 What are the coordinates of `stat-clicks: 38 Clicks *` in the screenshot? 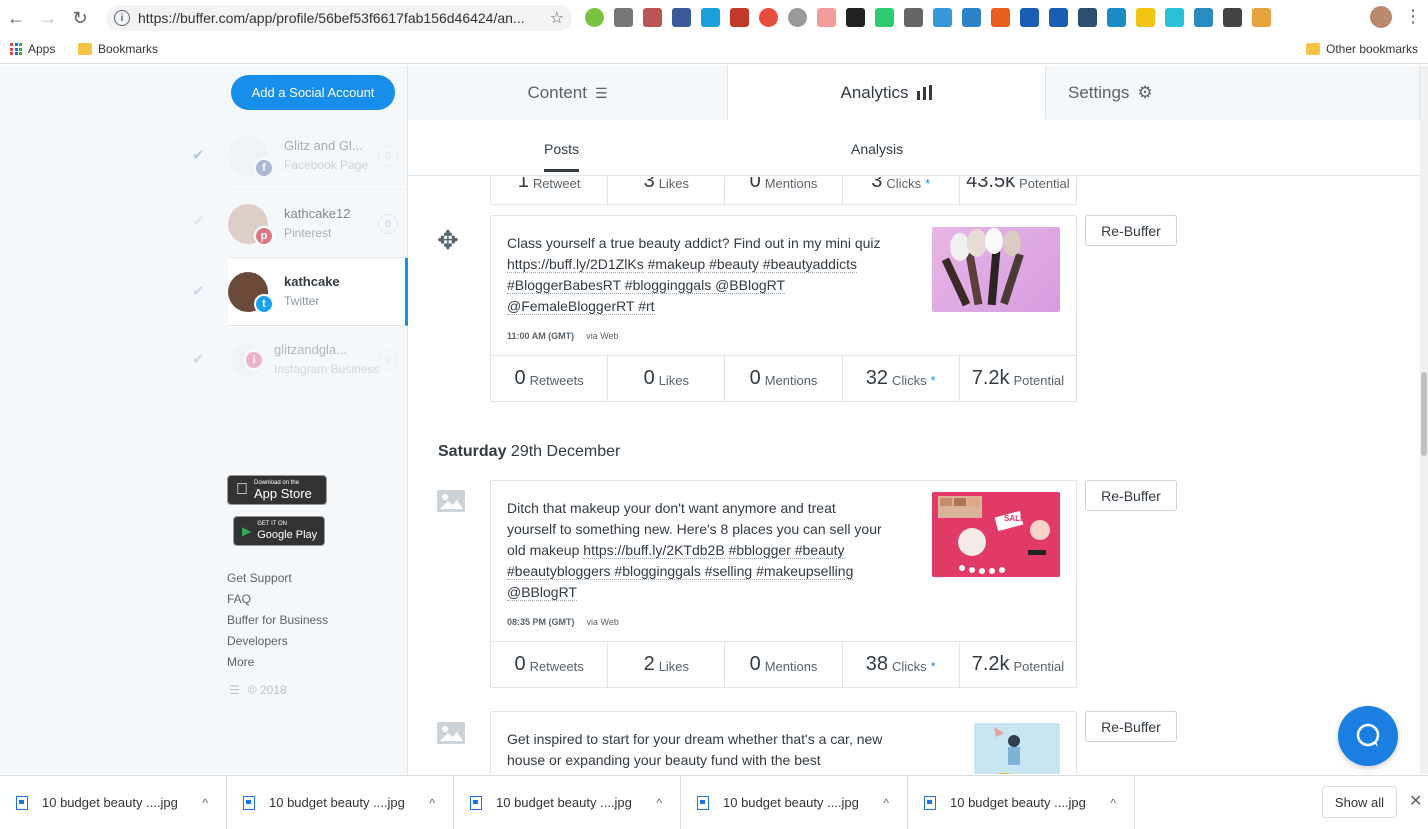 It's located at (901, 664).